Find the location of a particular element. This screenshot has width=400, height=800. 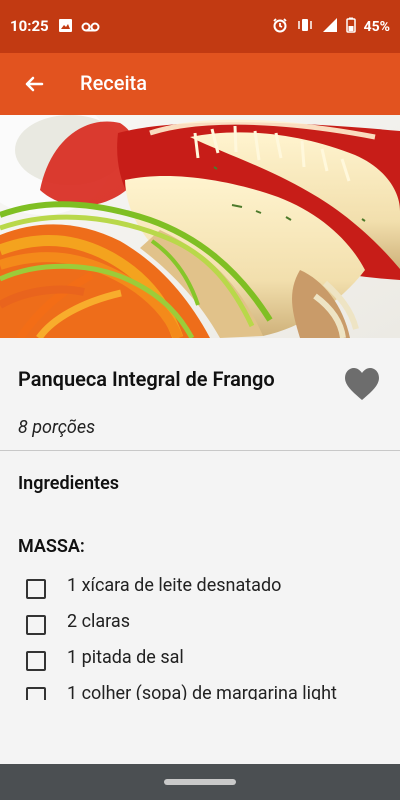

favorite-button is located at coordinates (362, 385).